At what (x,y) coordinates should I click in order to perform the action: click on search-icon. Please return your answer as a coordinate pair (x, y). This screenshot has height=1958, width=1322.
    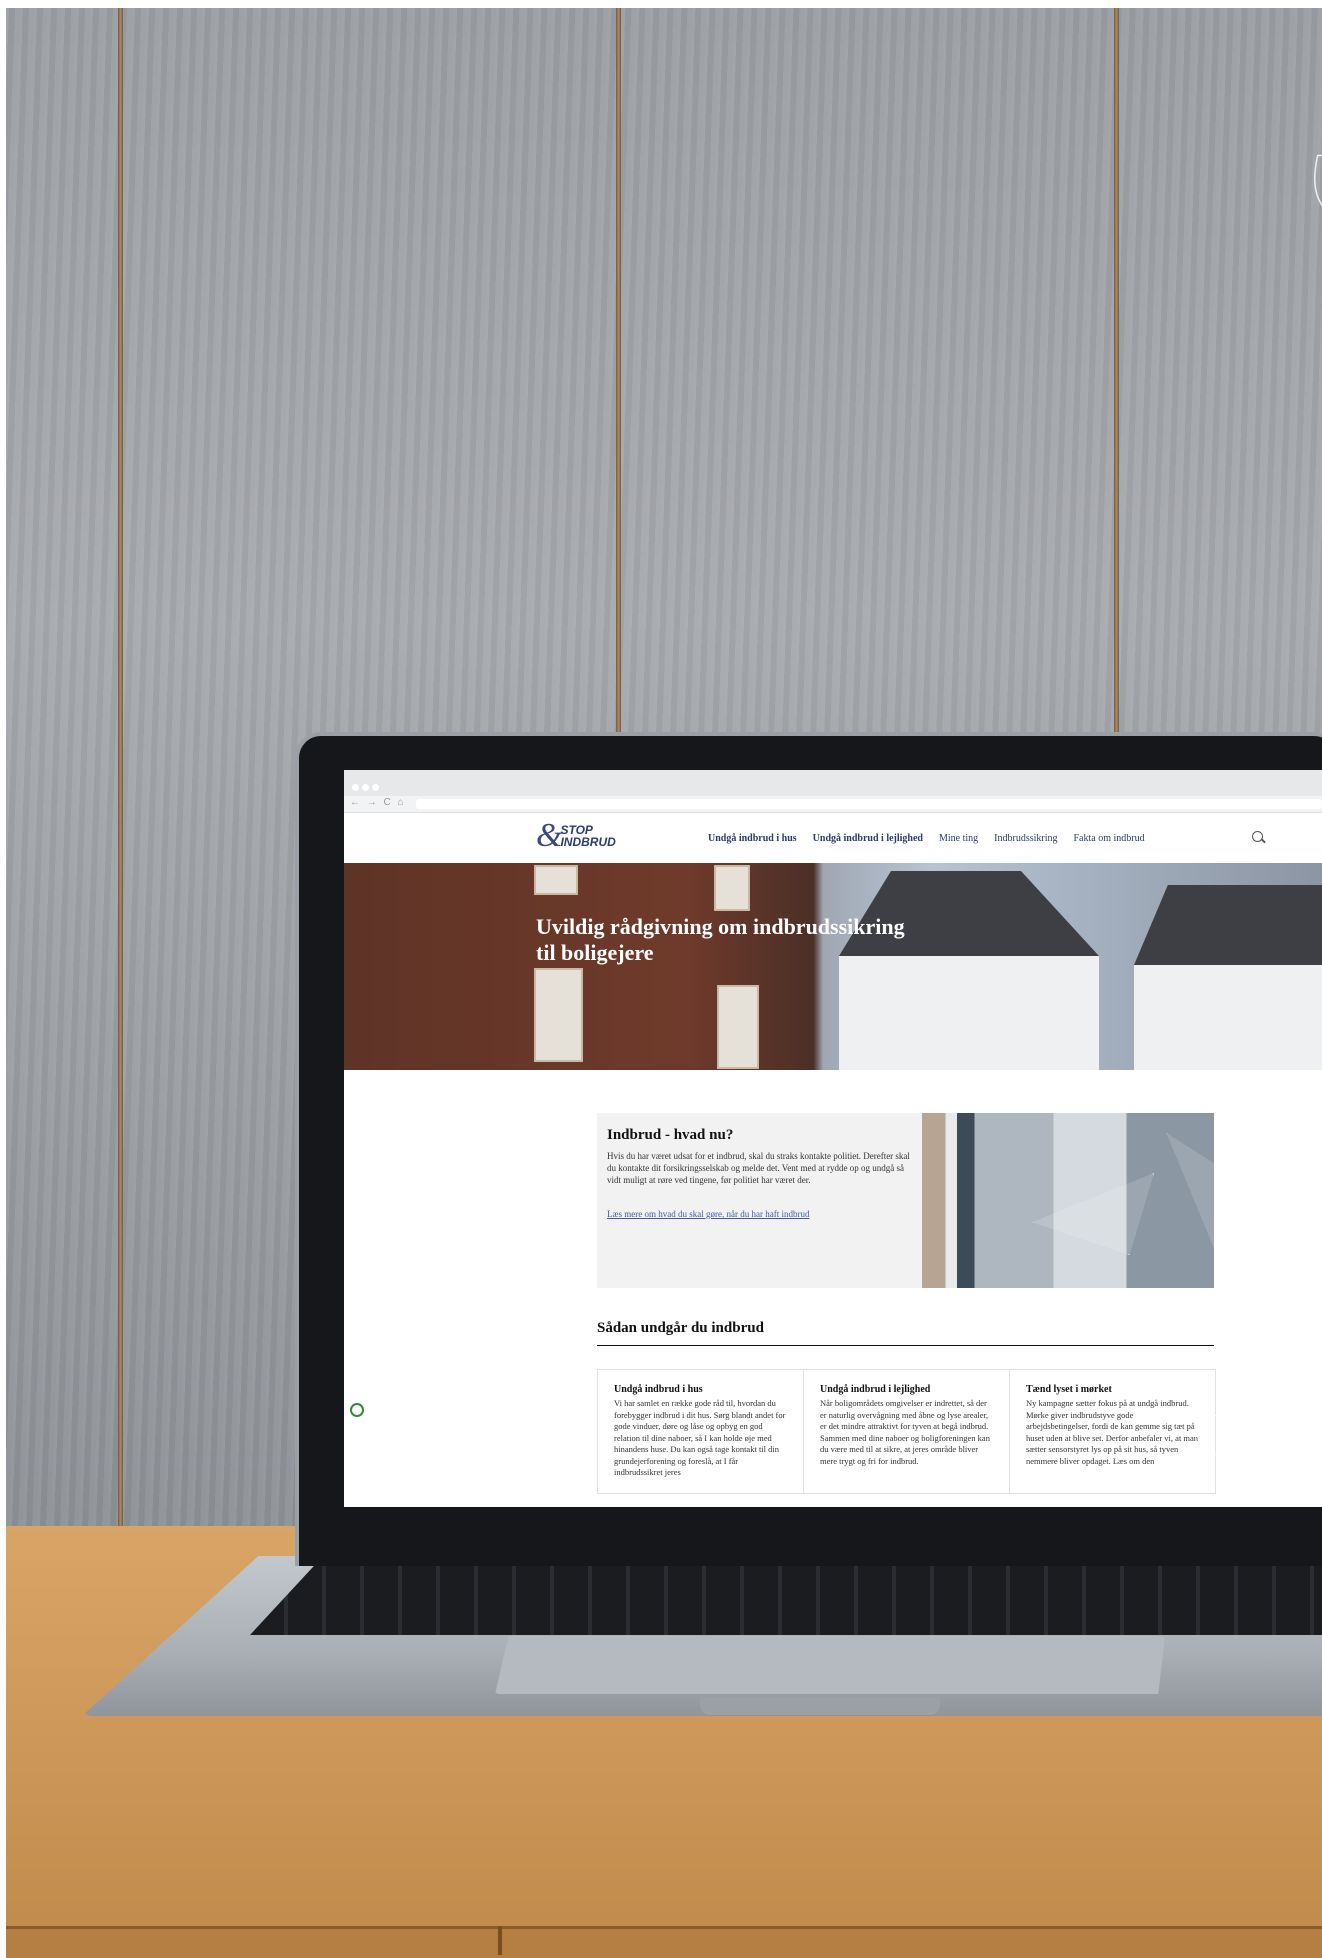
    Looking at the image, I should click on (1257, 836).